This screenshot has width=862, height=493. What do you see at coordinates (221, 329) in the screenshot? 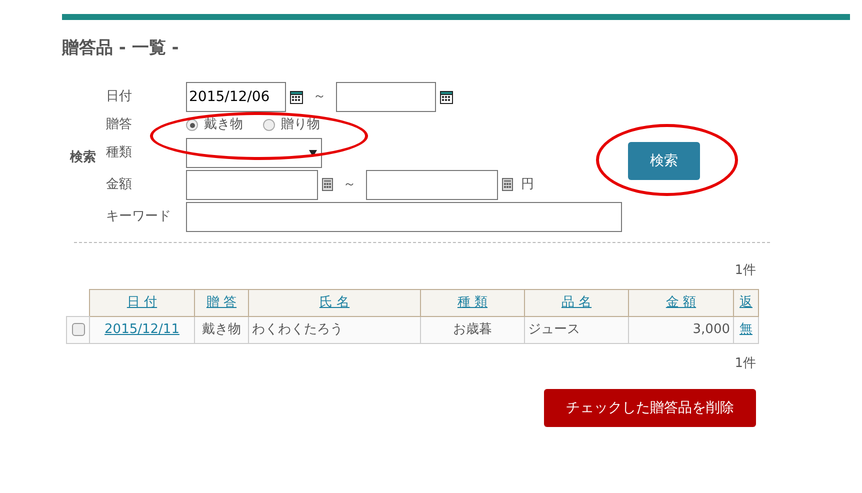
I see `table-cell: 戴き物` at bounding box center [221, 329].